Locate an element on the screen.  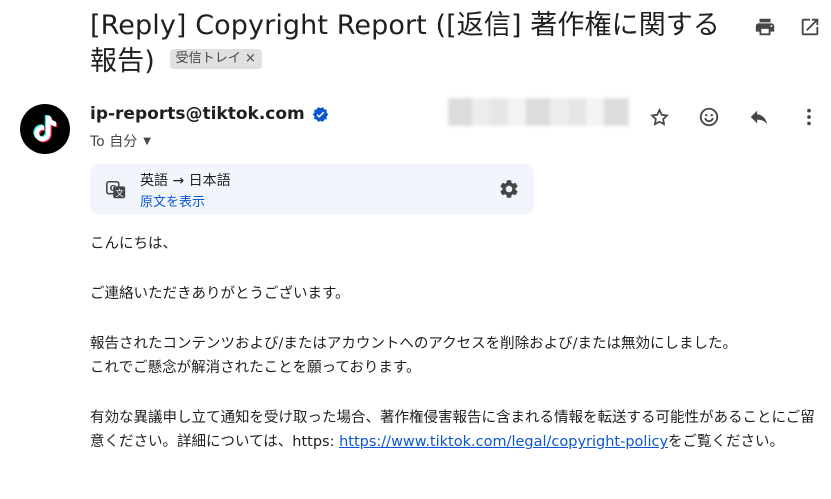
gear-icon is located at coordinates (509, 191).